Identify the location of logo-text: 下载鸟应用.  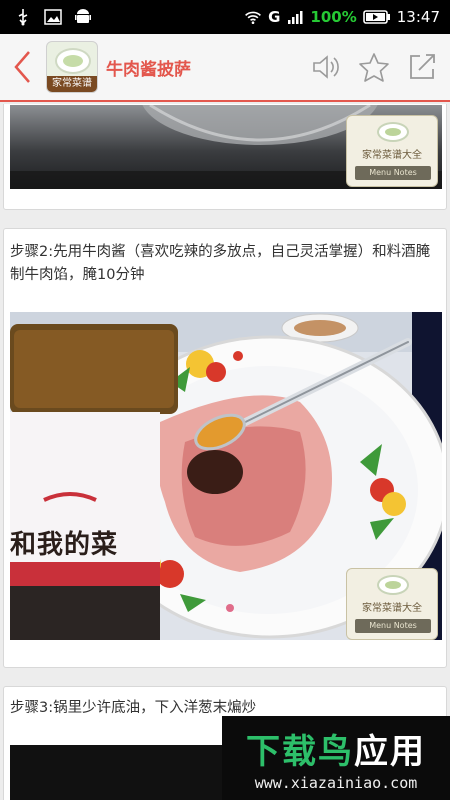
(336, 748).